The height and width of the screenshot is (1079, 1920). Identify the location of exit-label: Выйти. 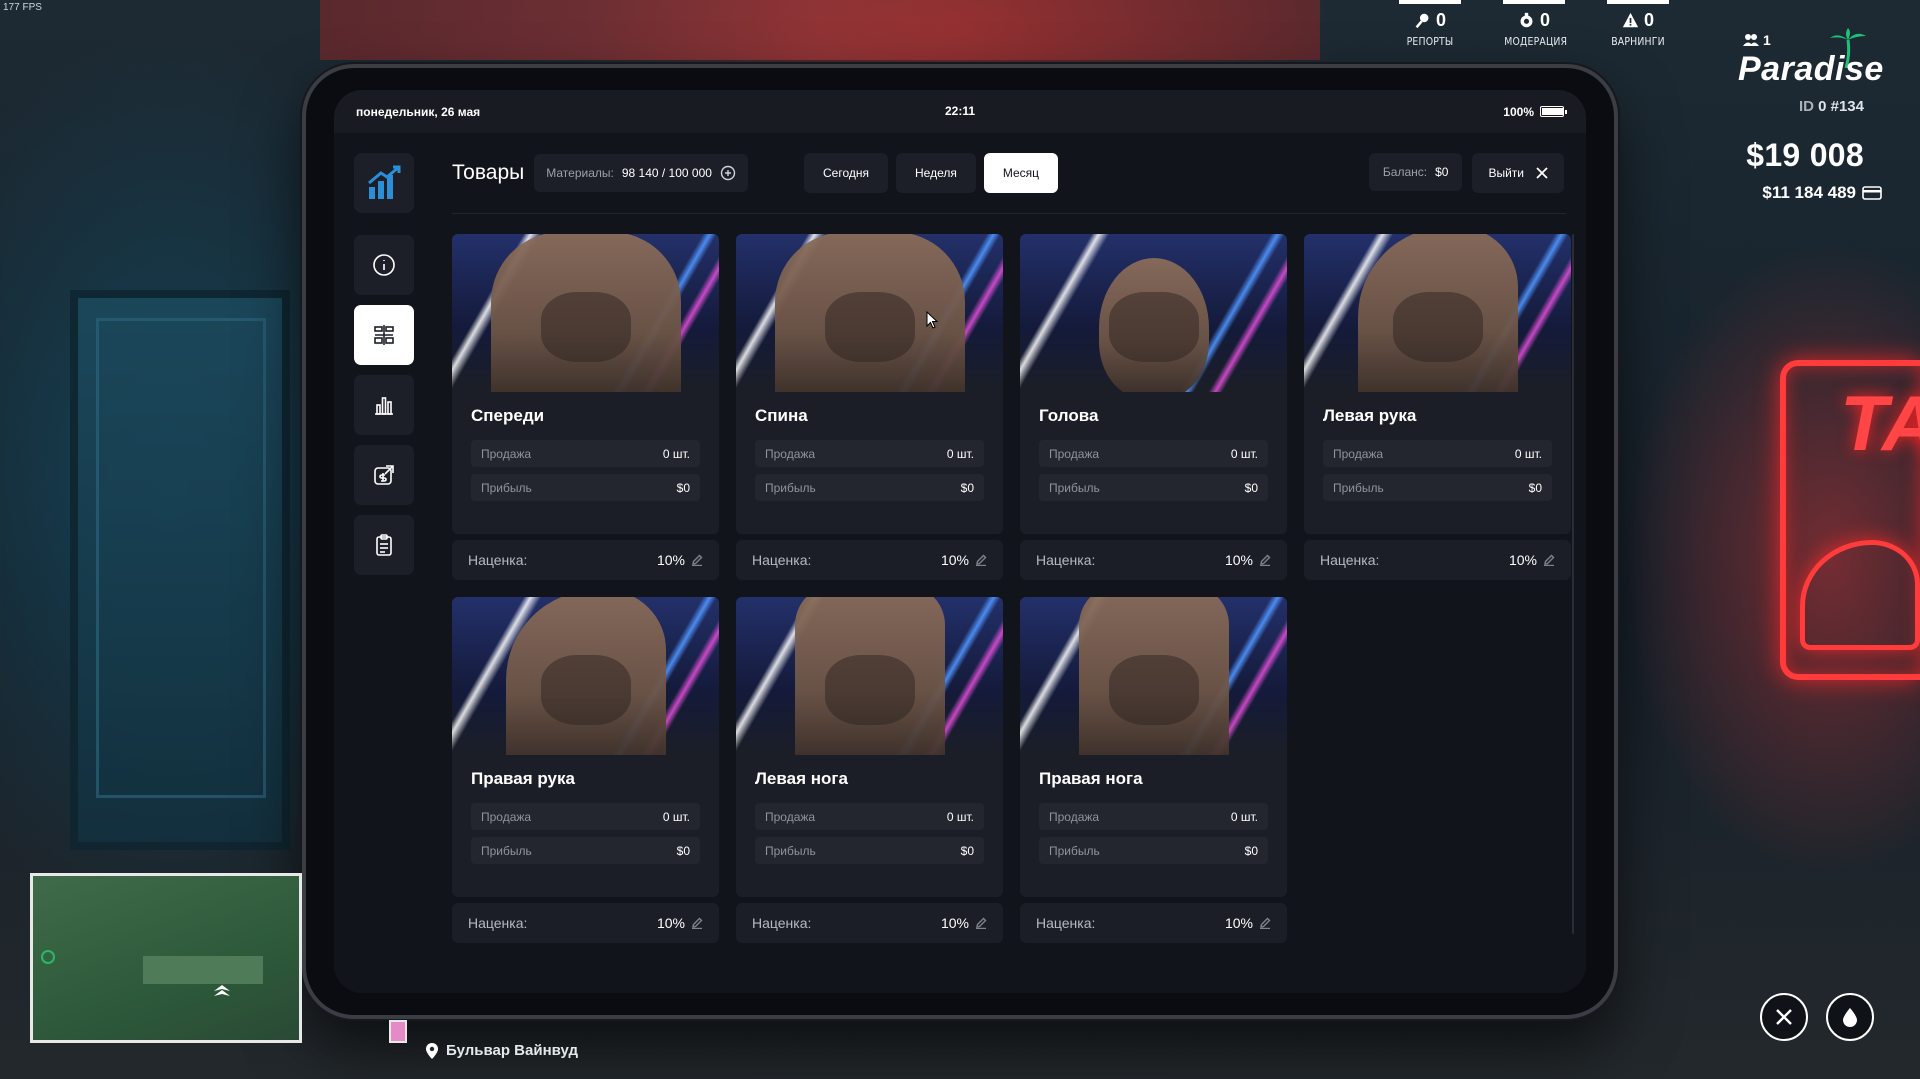
(1506, 173).